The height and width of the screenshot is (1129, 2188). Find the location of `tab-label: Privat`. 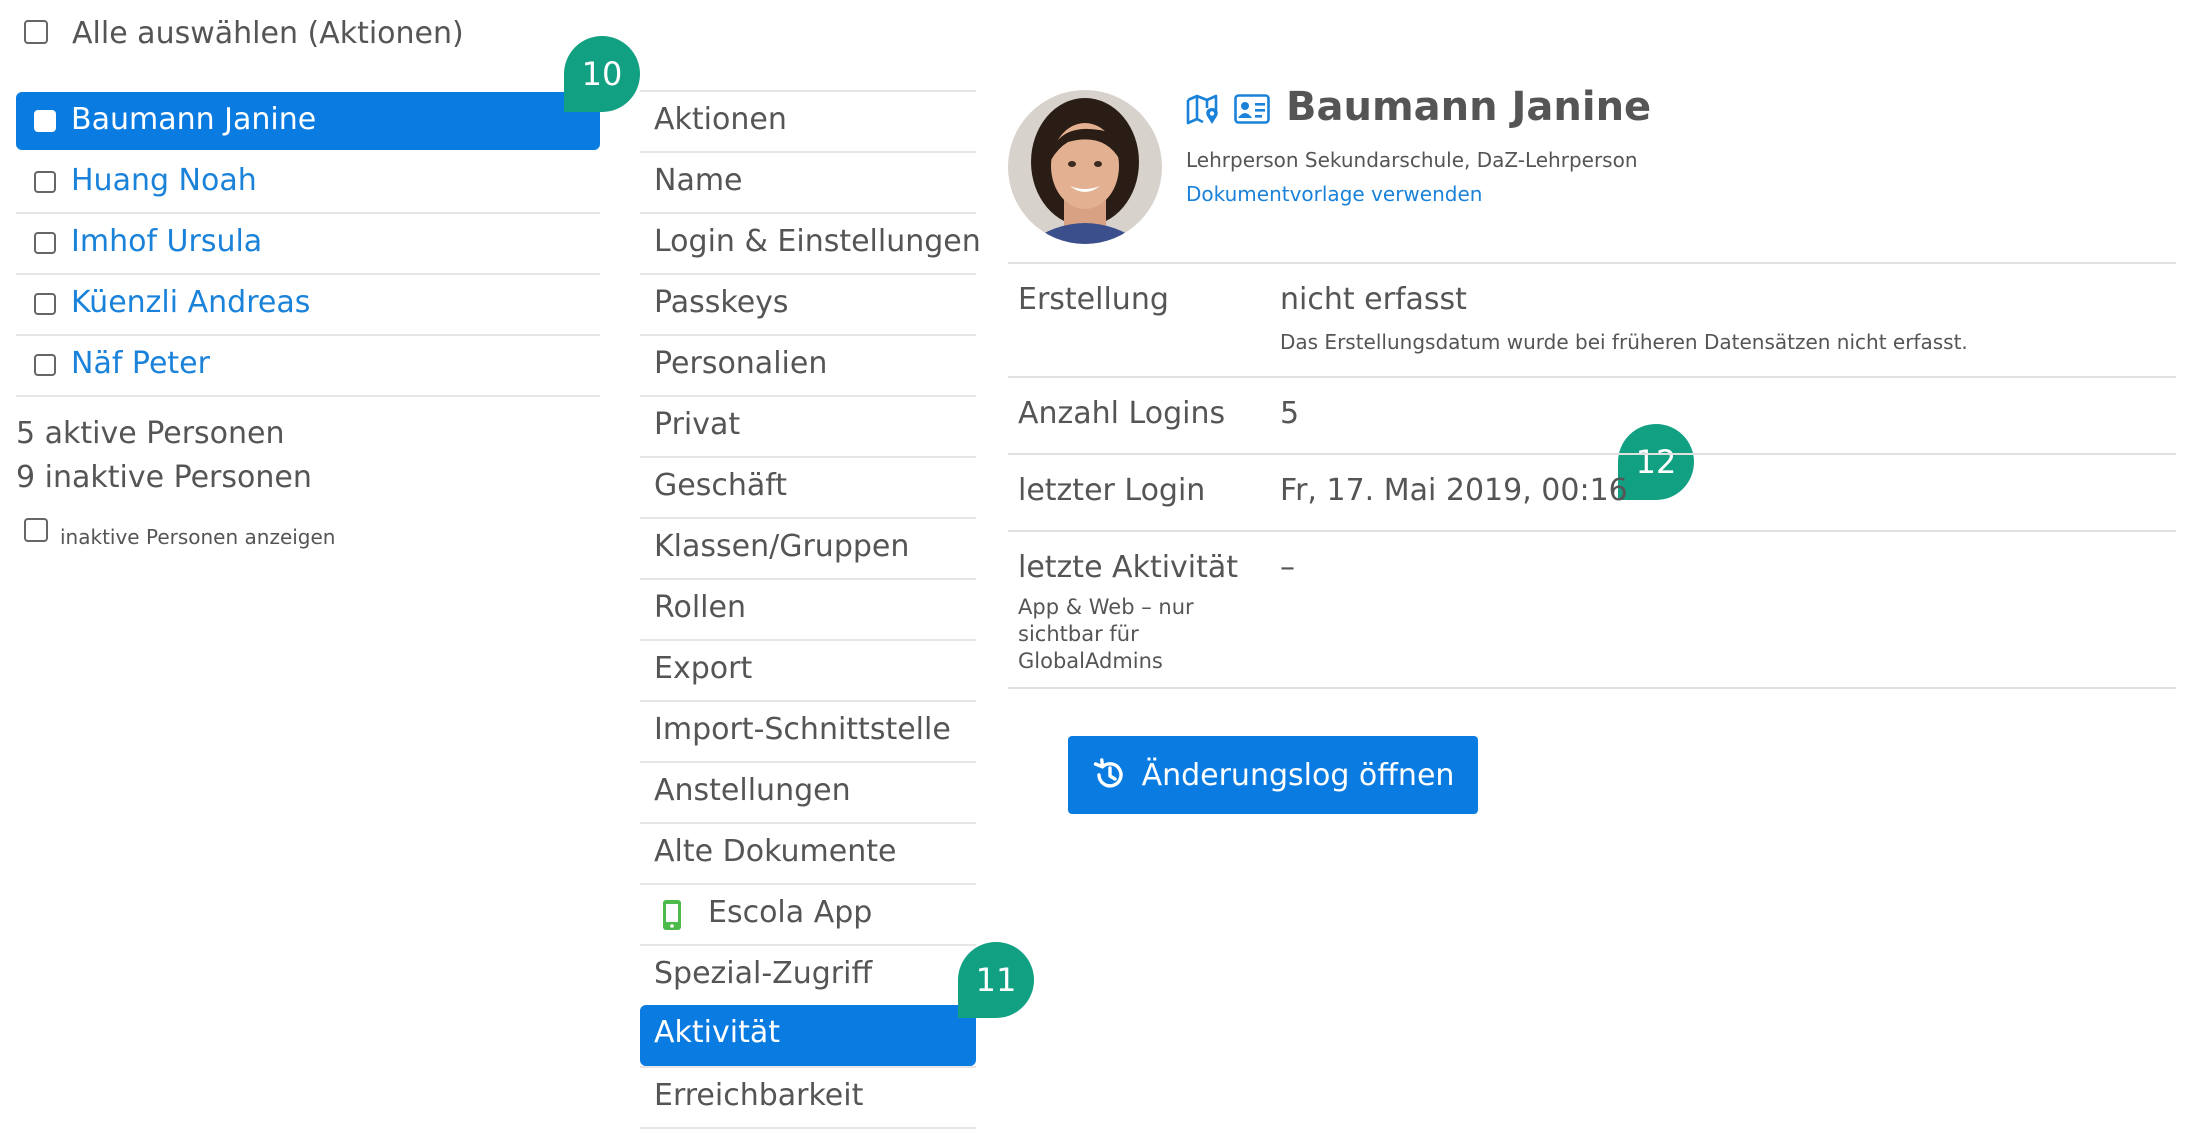

tab-label: Privat is located at coordinates (697, 424).